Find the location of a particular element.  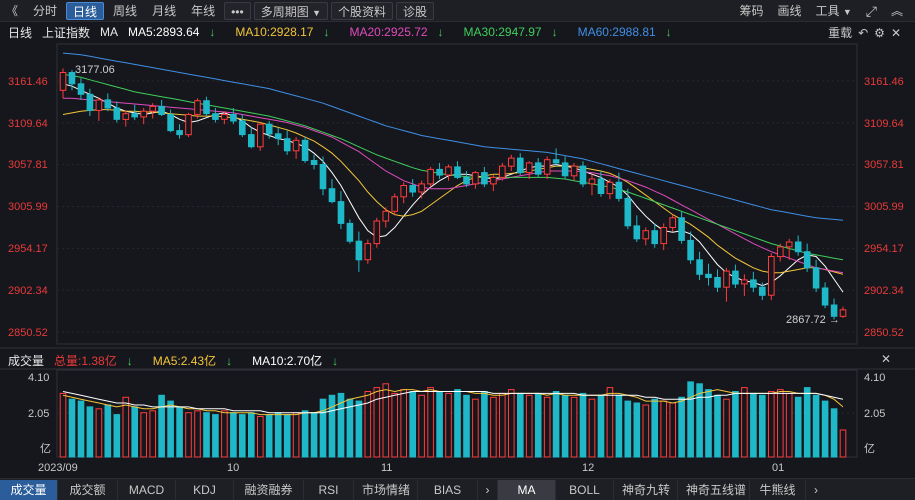

volume-tick-right: 4.10 is located at coordinates (874, 378).